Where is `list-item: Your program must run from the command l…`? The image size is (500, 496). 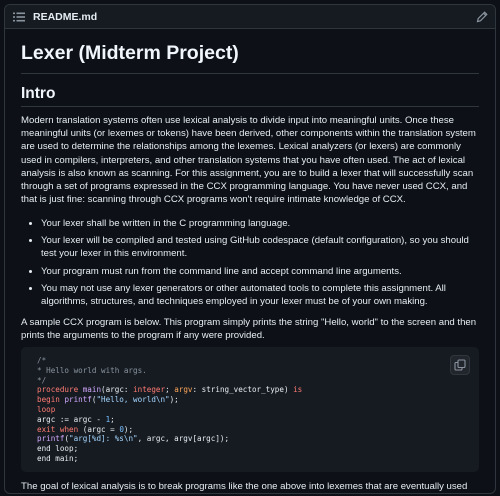 list-item: Your program must run from the command l… is located at coordinates (260, 271).